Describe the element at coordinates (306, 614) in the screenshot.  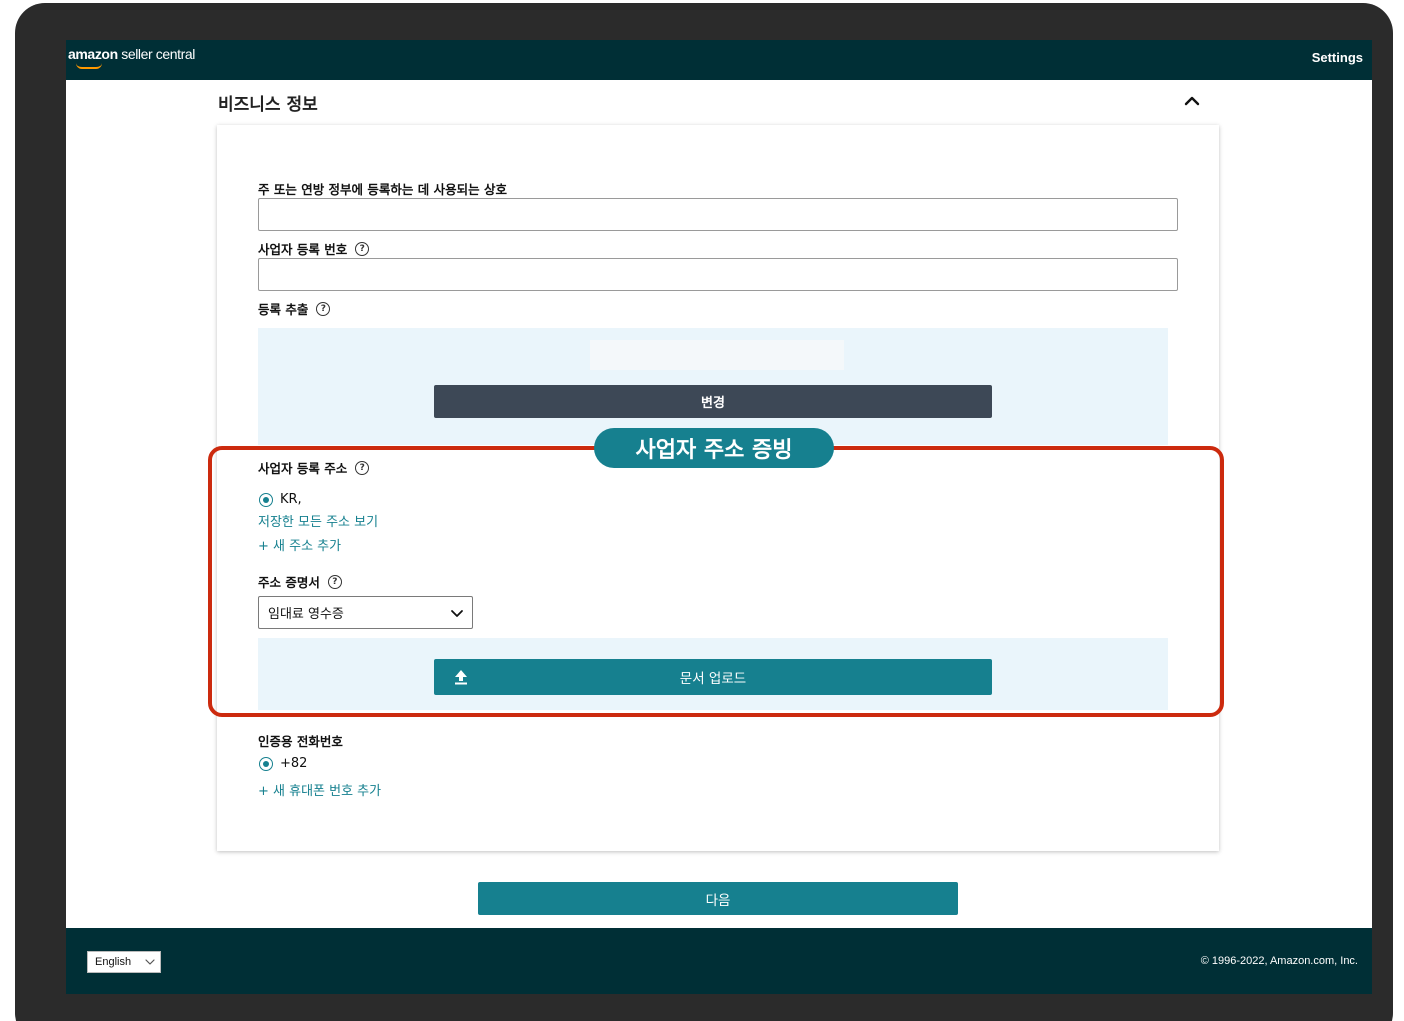
I see `address-proof-selected-value: 임대료 영수증` at that location.